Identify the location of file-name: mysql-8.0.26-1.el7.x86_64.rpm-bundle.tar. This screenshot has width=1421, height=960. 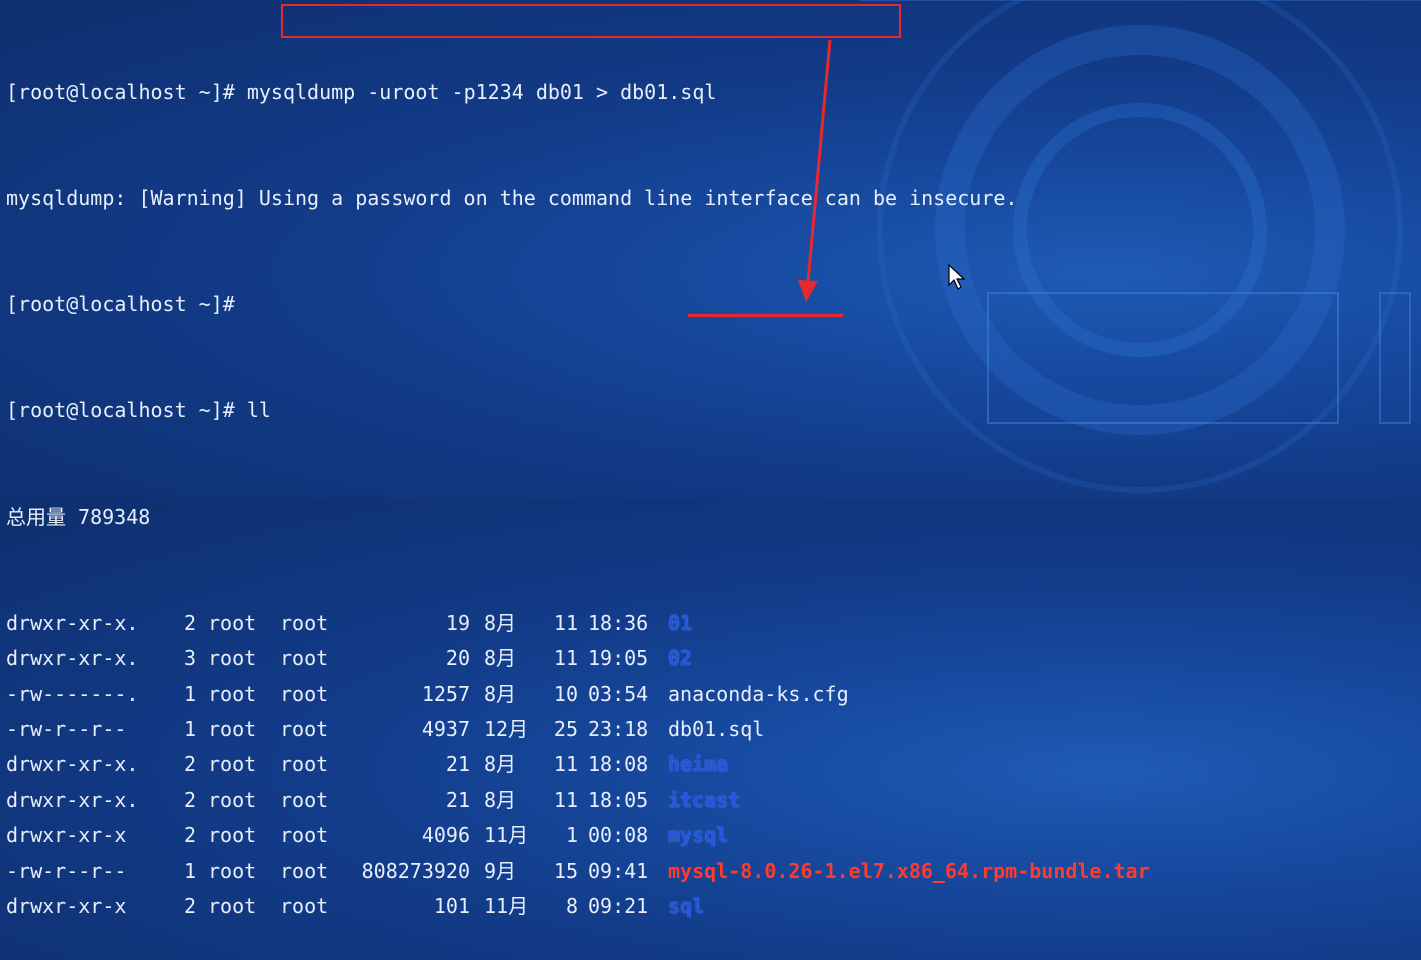
(909, 870).